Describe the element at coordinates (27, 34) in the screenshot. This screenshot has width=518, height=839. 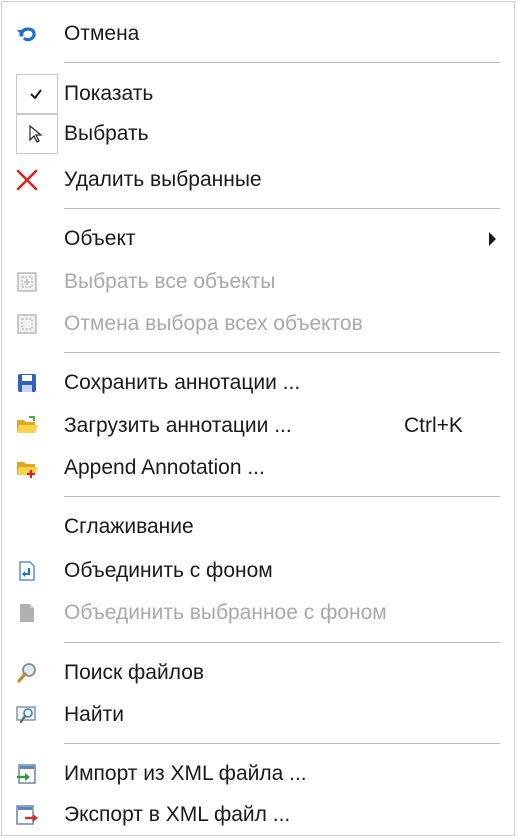
I see `undo-icon` at that location.